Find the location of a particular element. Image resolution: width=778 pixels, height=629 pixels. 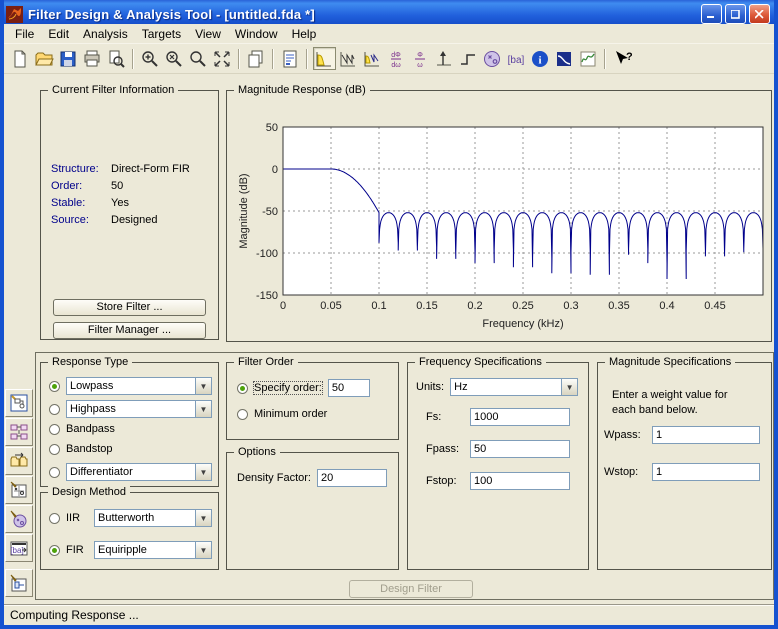

matlab-logo-icon is located at coordinates (14, 14).